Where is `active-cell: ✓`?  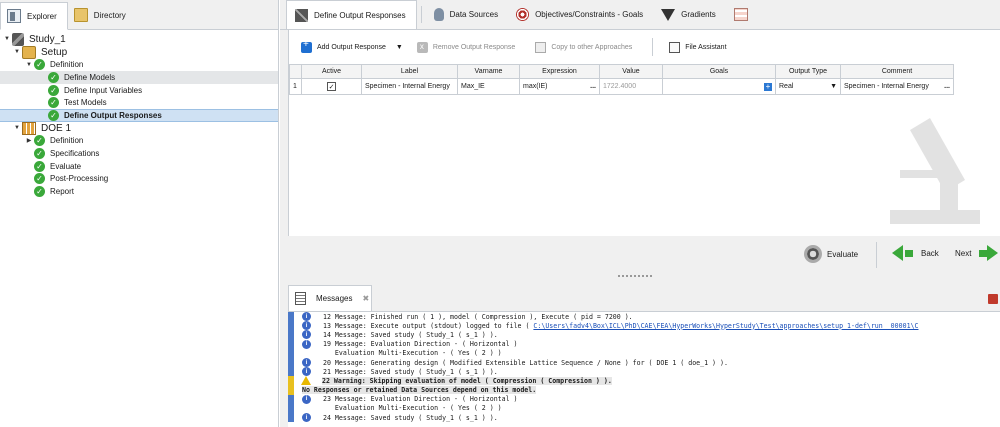 active-cell: ✓ is located at coordinates (331, 86).